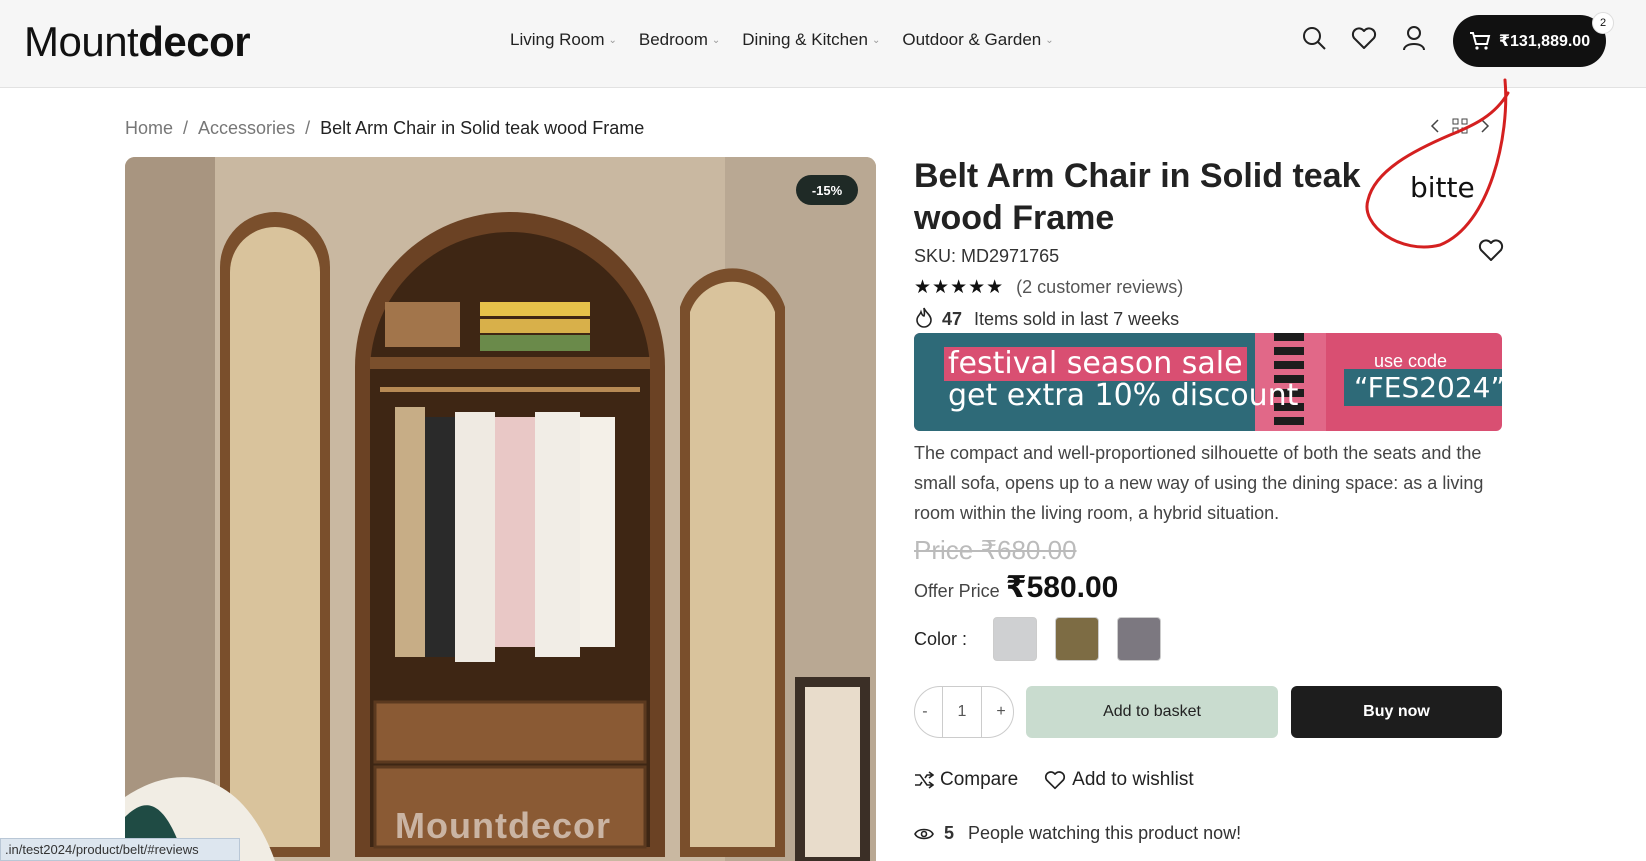 The image size is (1646, 861). What do you see at coordinates (1423, 387) in the screenshot?
I see `banner-code: “FES2024”` at bounding box center [1423, 387].